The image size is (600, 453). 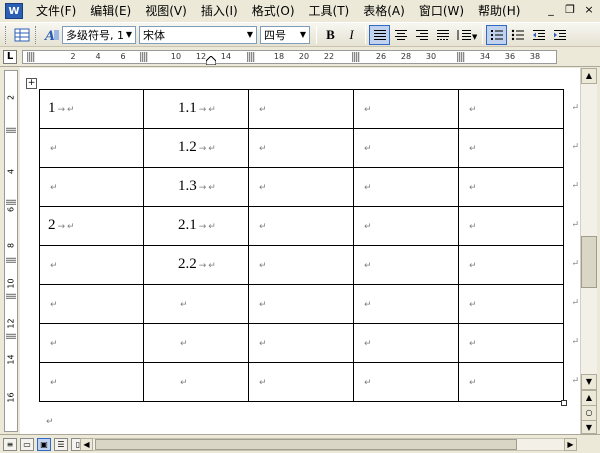 What do you see at coordinates (27, 444) in the screenshot?
I see `web-layout-view-icon: ▭` at bounding box center [27, 444].